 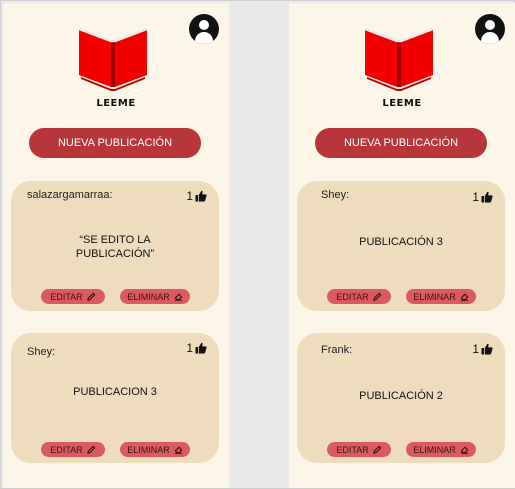 What do you see at coordinates (401, 242) in the screenshot?
I see `post-content: PUBLICACIÓN 3` at bounding box center [401, 242].